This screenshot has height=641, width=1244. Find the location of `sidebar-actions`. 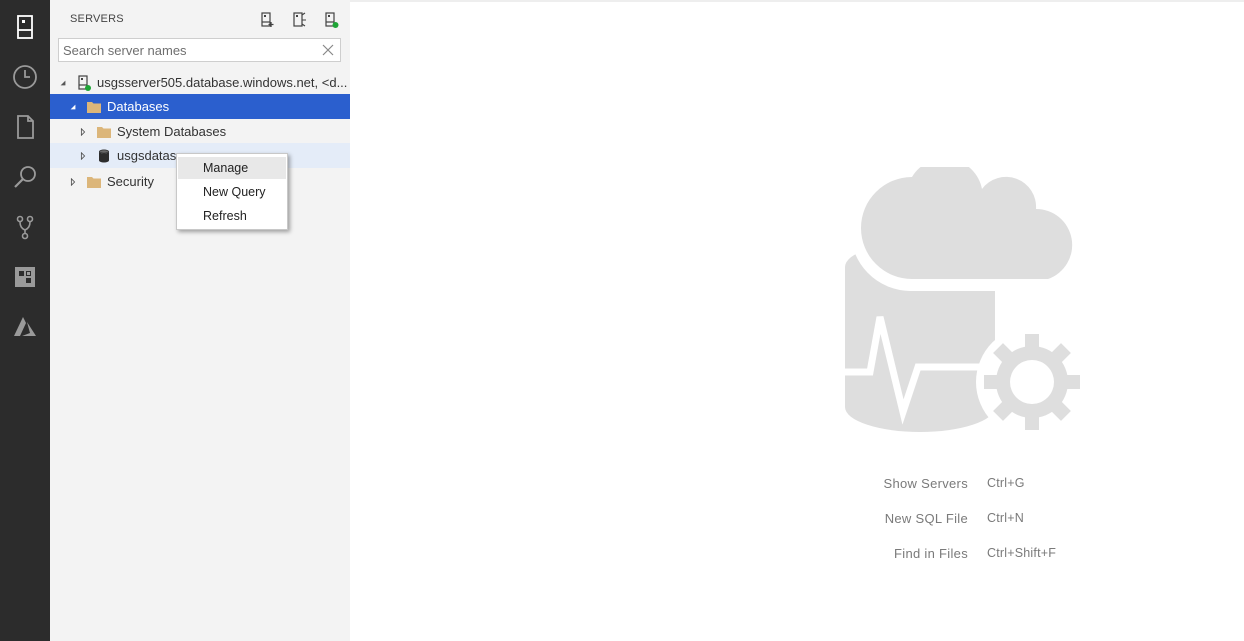

sidebar-actions is located at coordinates (299, 20).